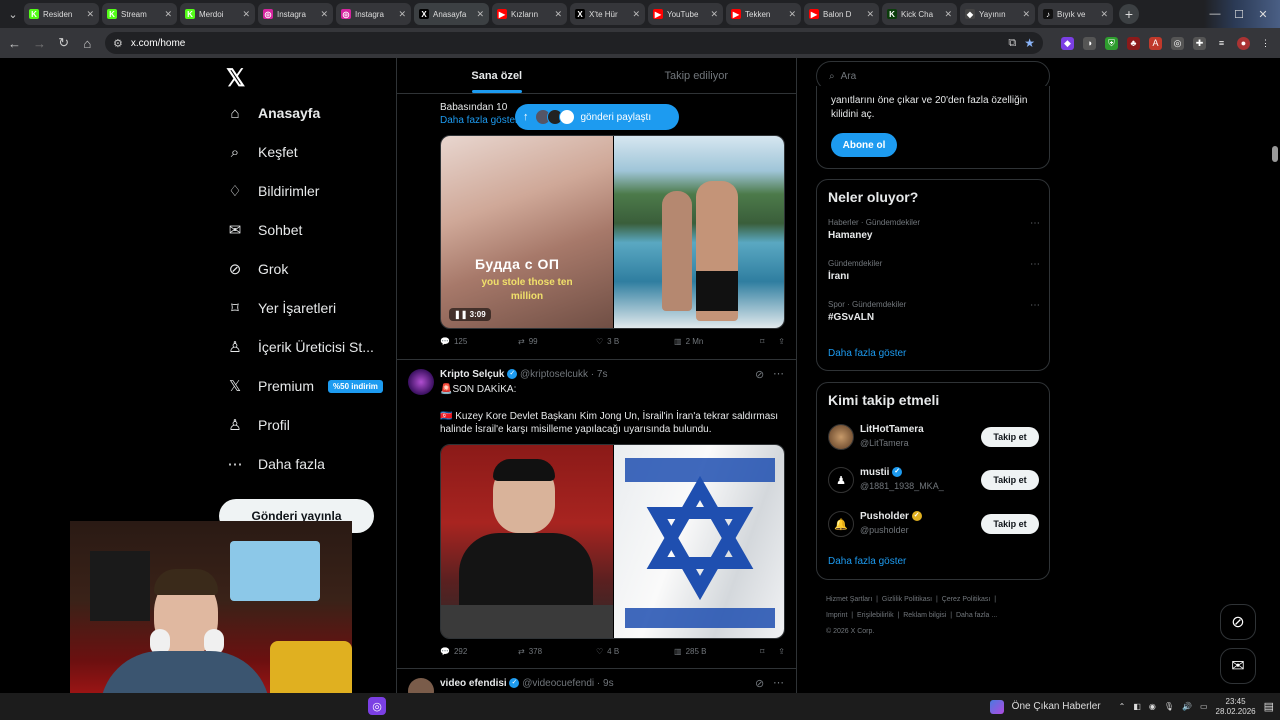  What do you see at coordinates (554, 374) in the screenshot?
I see `author-handle: @kriptoselcukk` at bounding box center [554, 374].